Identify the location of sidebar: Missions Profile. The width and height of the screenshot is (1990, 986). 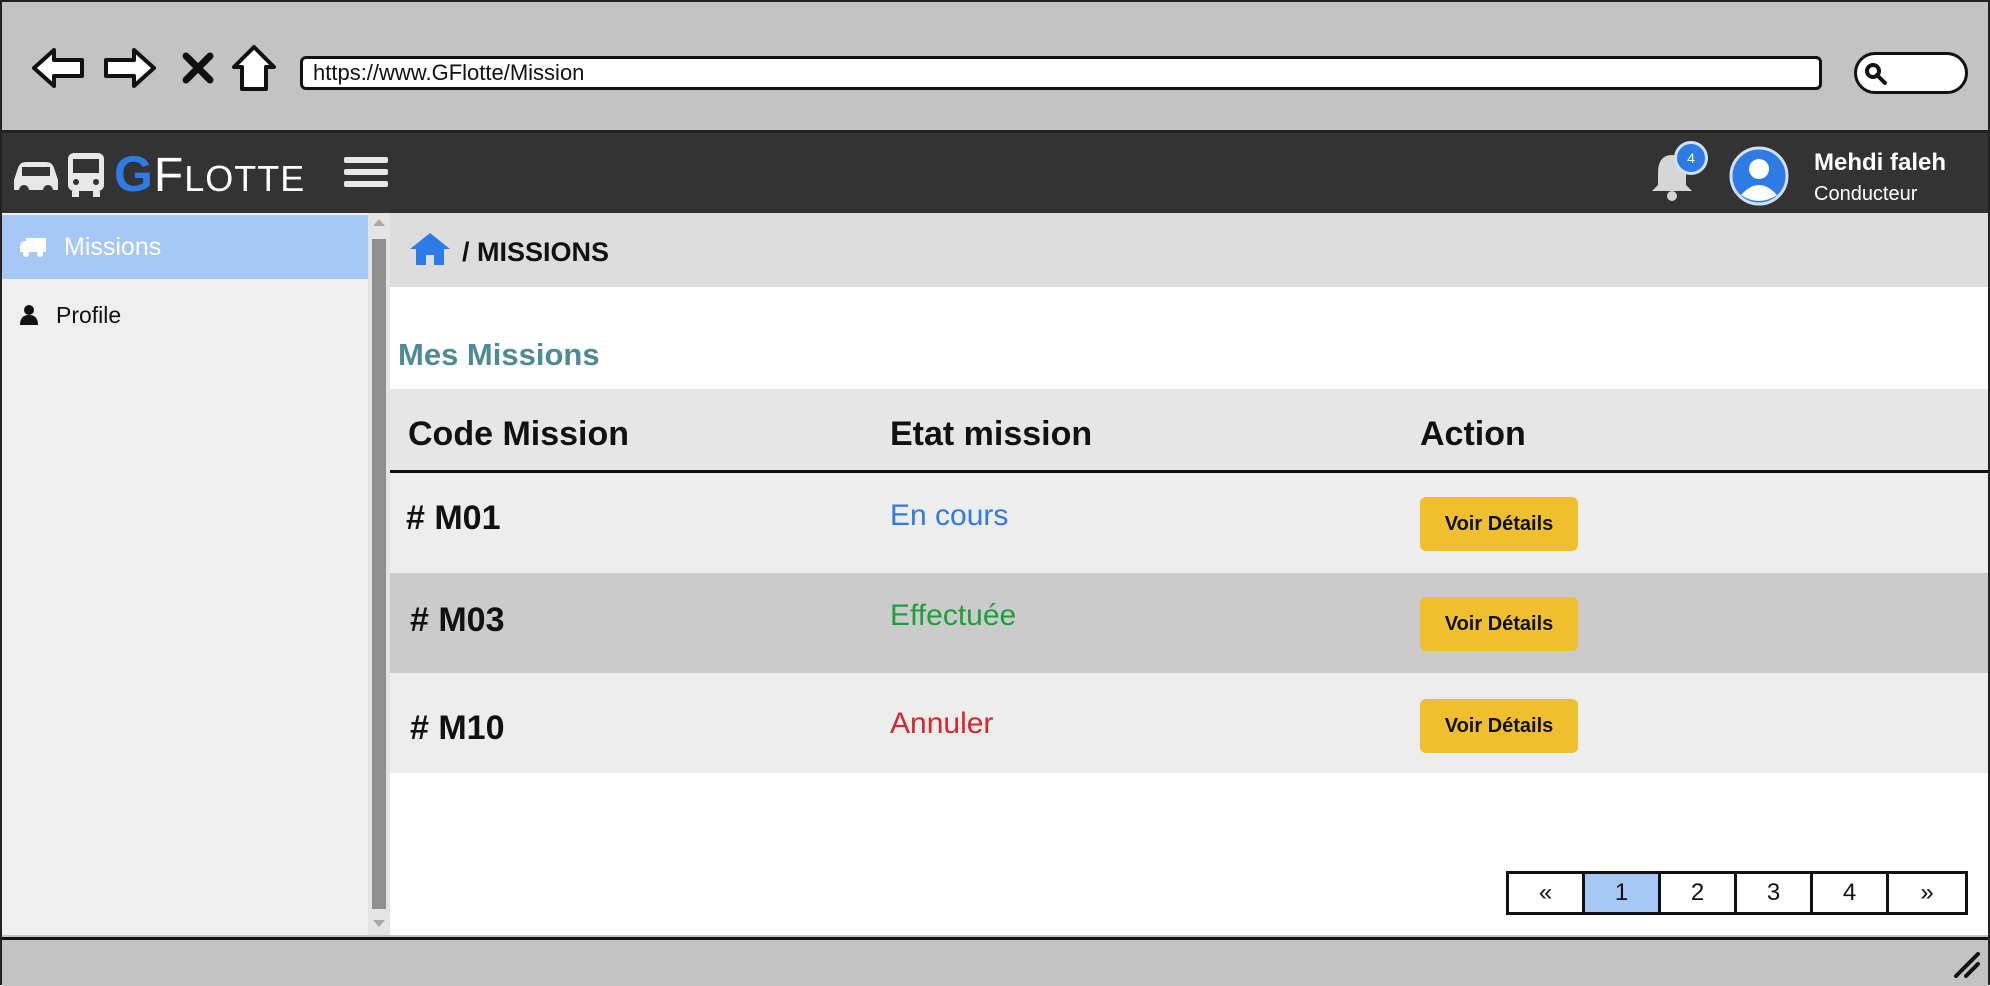
(185, 574).